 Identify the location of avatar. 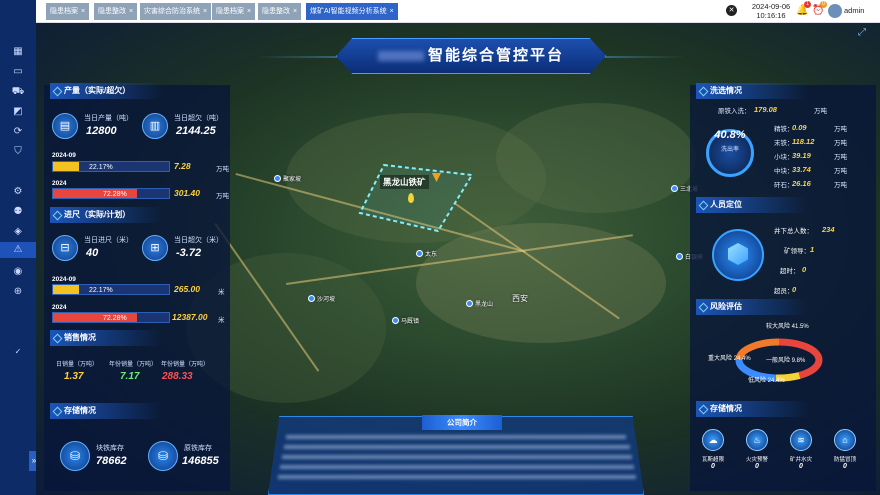
(835, 11).